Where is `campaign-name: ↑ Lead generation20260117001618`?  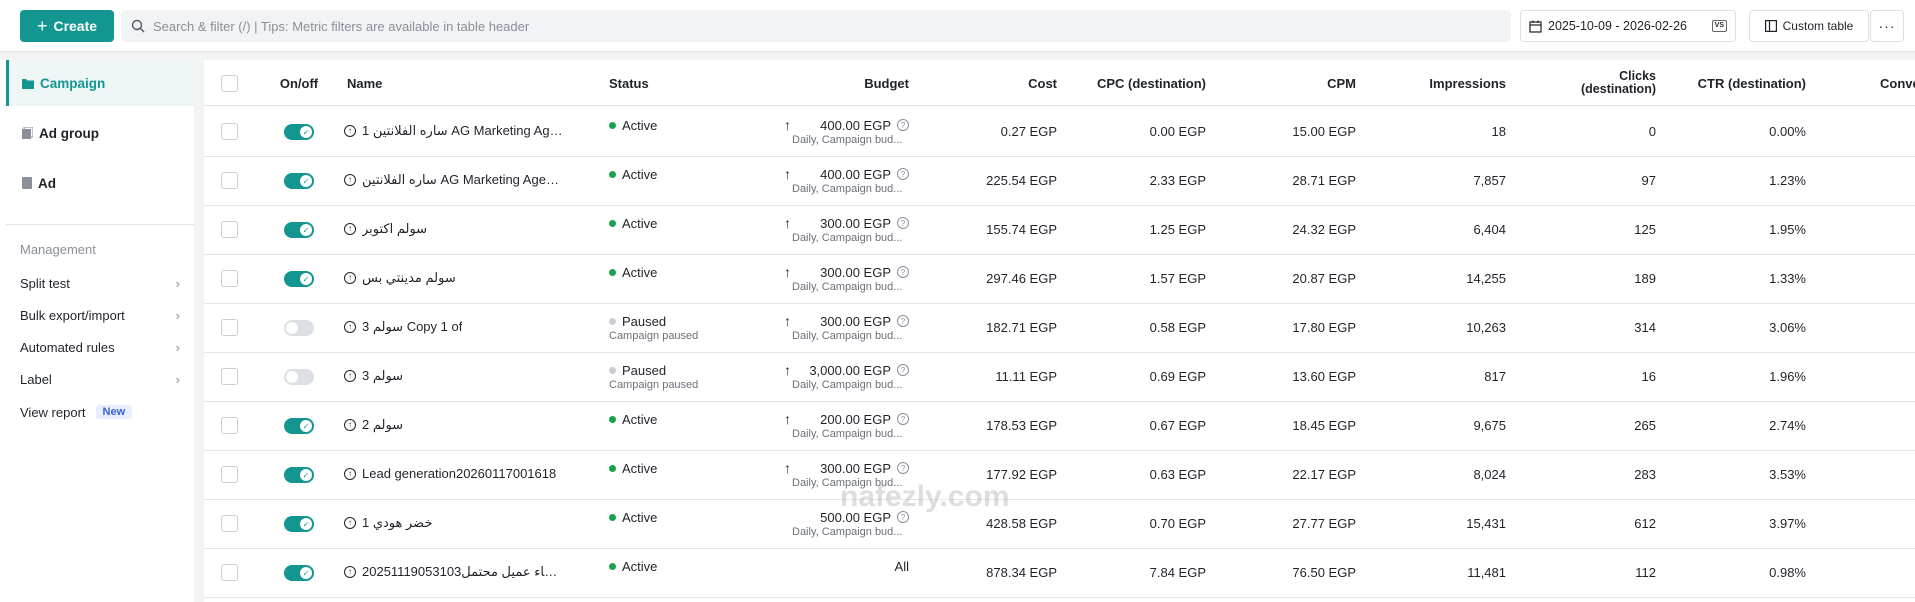 campaign-name: ↑ Lead generation20260117001618 is located at coordinates (454, 473).